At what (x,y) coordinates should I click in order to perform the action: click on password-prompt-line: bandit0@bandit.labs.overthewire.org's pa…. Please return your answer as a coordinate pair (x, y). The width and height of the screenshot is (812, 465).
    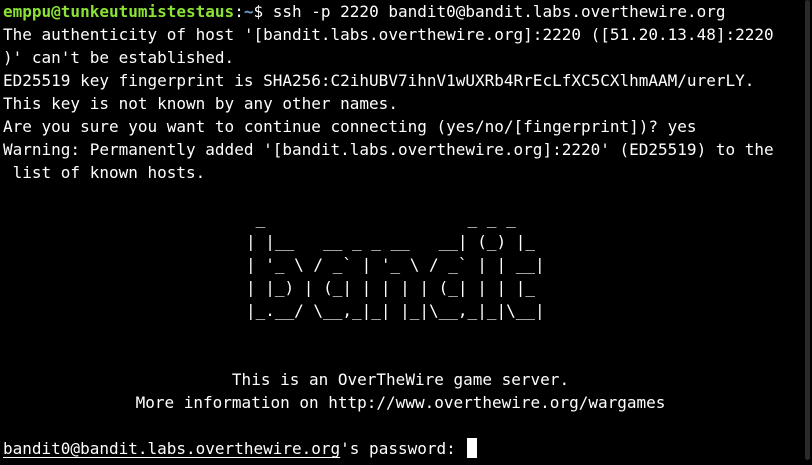
    Looking at the image, I should click on (407, 448).